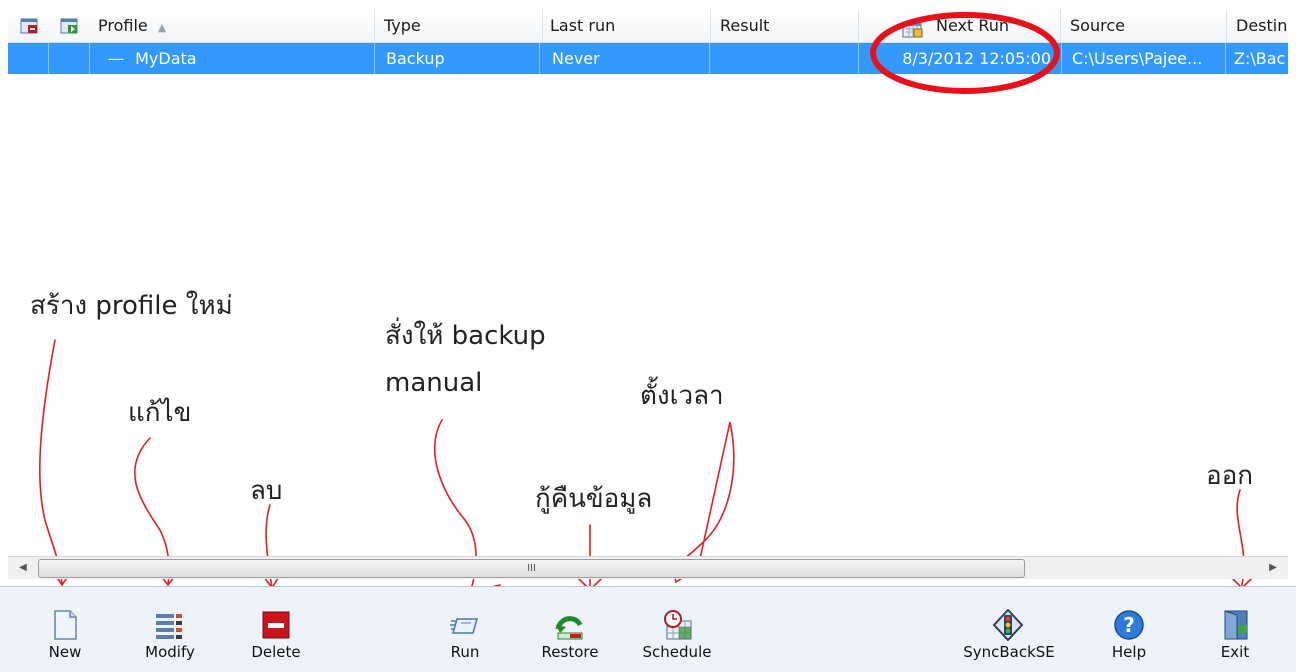 The image size is (1296, 672). I want to click on modify-button: Modify, so click(170, 629).